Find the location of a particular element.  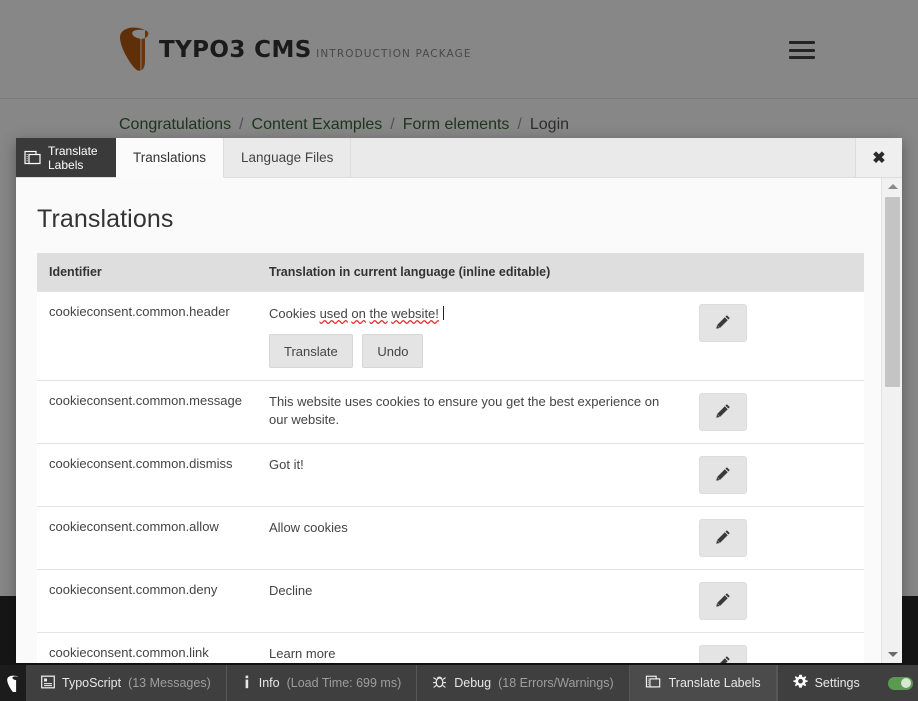

inline-value-text: Got it! is located at coordinates (286, 464).